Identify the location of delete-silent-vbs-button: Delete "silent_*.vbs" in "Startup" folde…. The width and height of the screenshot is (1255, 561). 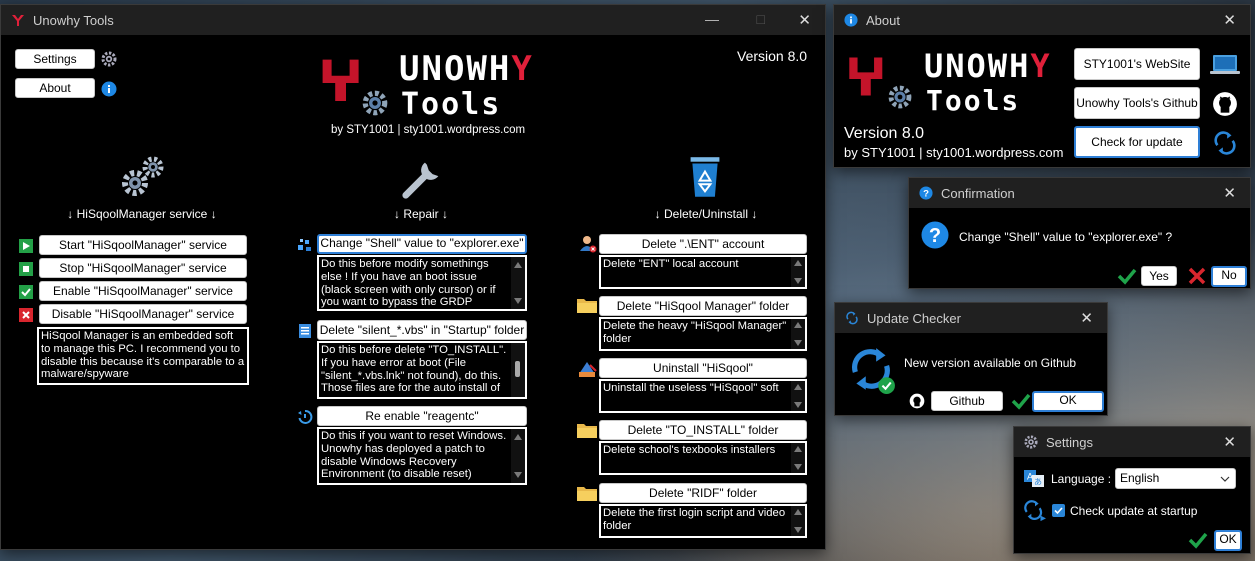
(422, 330).